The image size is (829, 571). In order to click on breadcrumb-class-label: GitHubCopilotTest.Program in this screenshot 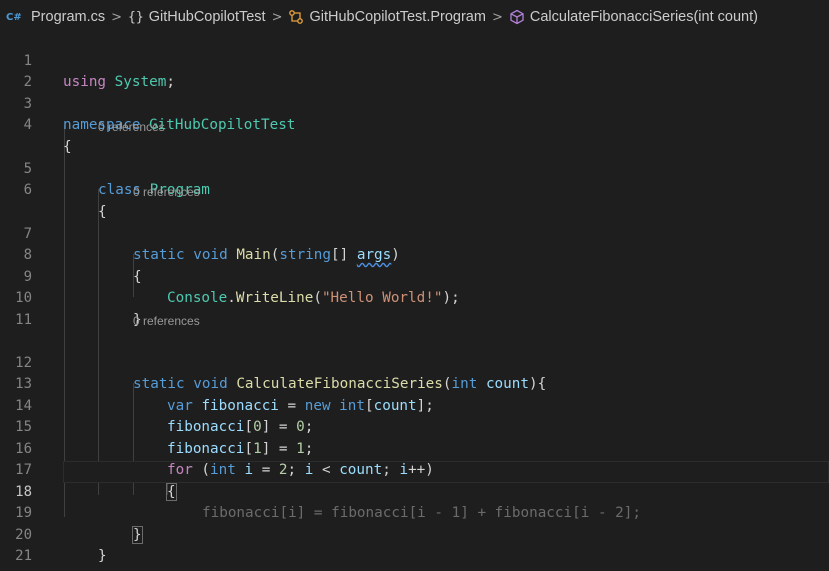, I will do `click(397, 17)`.